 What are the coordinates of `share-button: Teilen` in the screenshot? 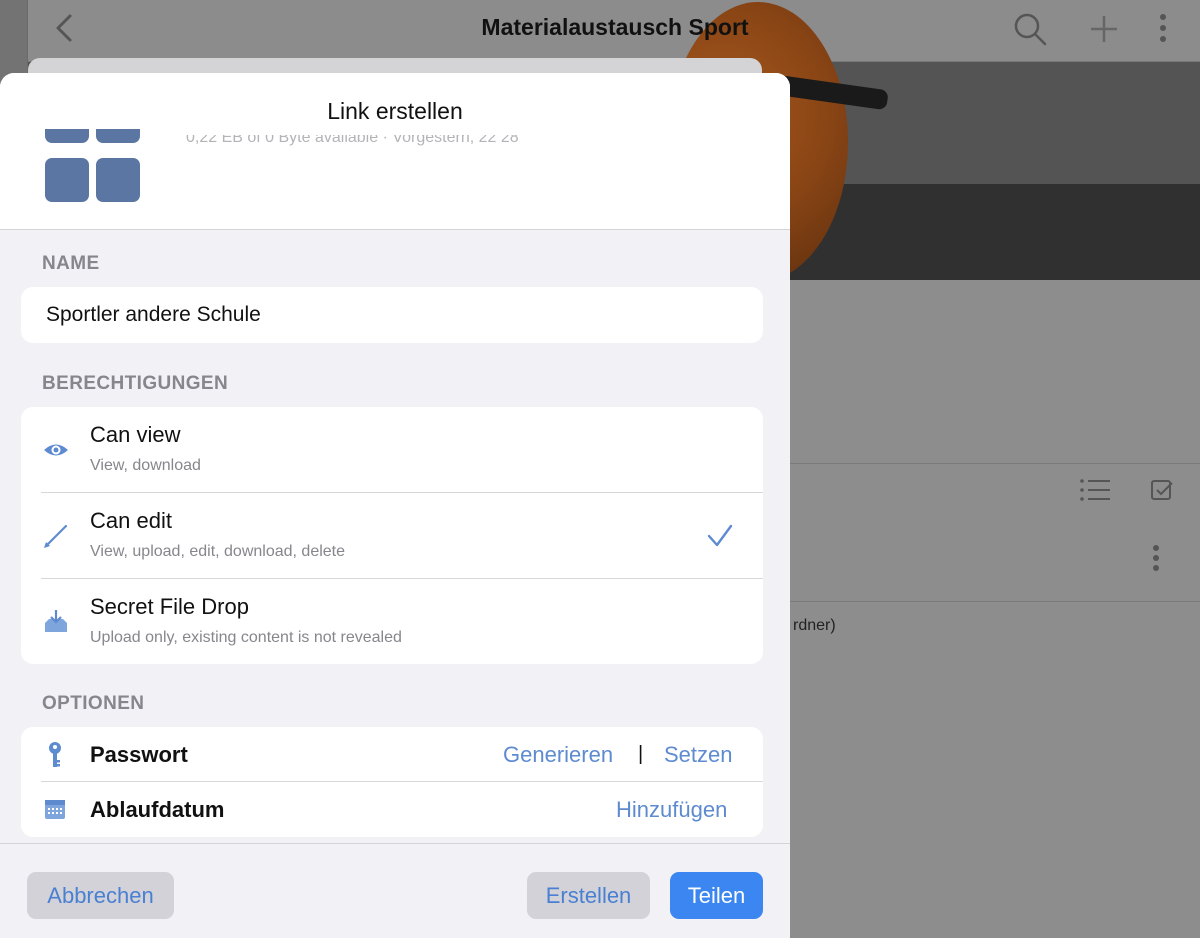 It's located at (716, 895).